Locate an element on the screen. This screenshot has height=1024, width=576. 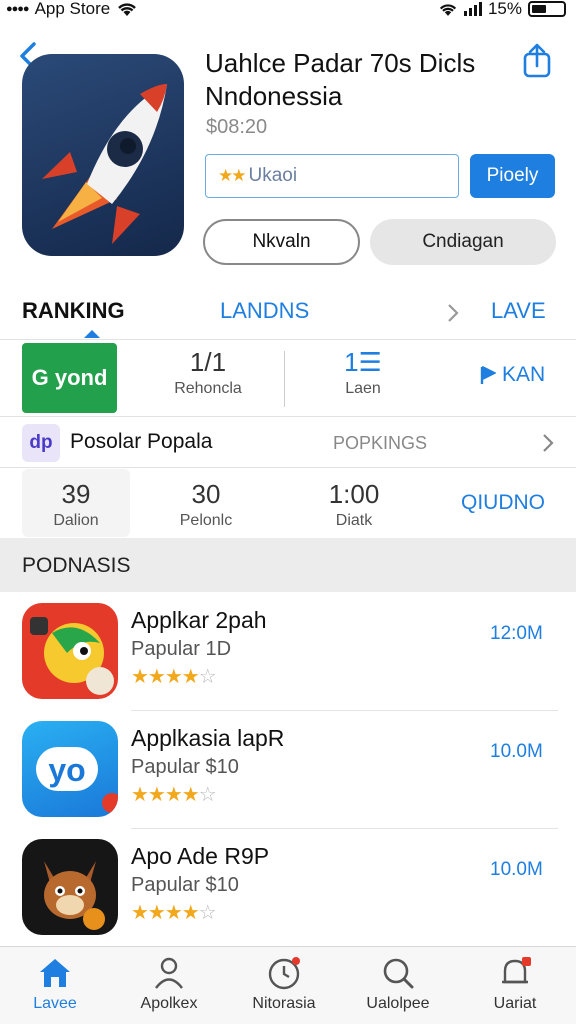
app-icon: yo is located at coordinates (70, 769).